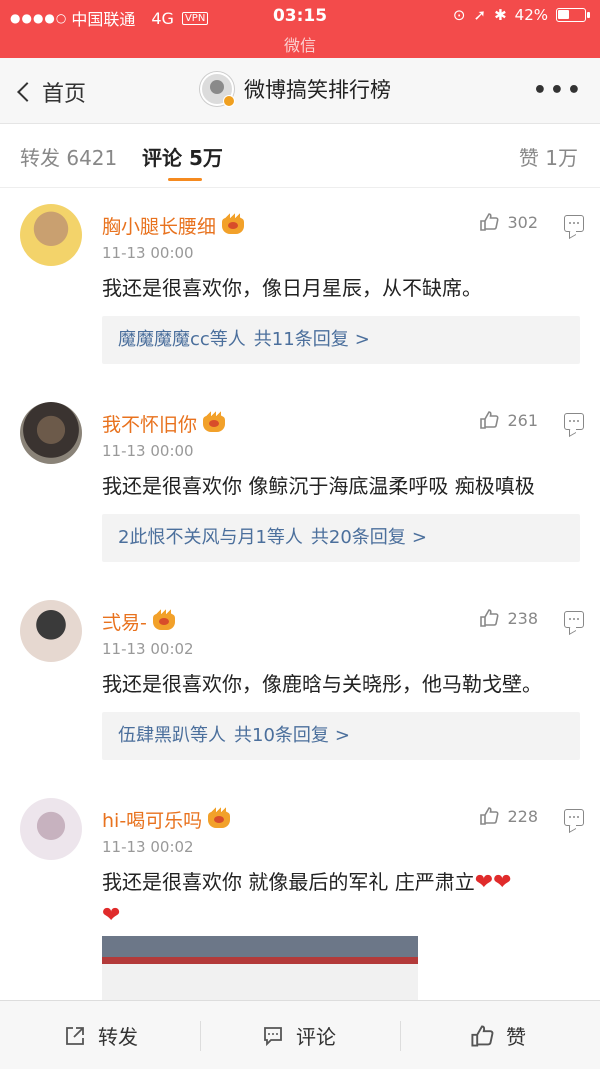 The width and height of the screenshot is (600, 1069). I want to click on status-bar: ●●●●○ 中国联通 4G VPN 03:15 ⊙ ➚ ✱ 42% 微信, so click(300, 29).